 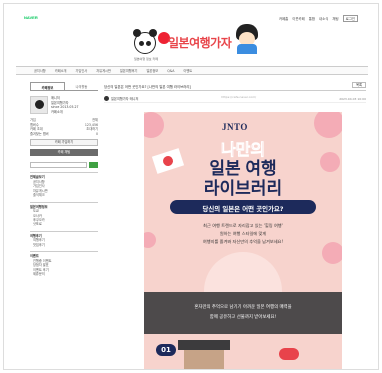 I want to click on tab-my-activity: 나의활동, so click(x=81, y=86).